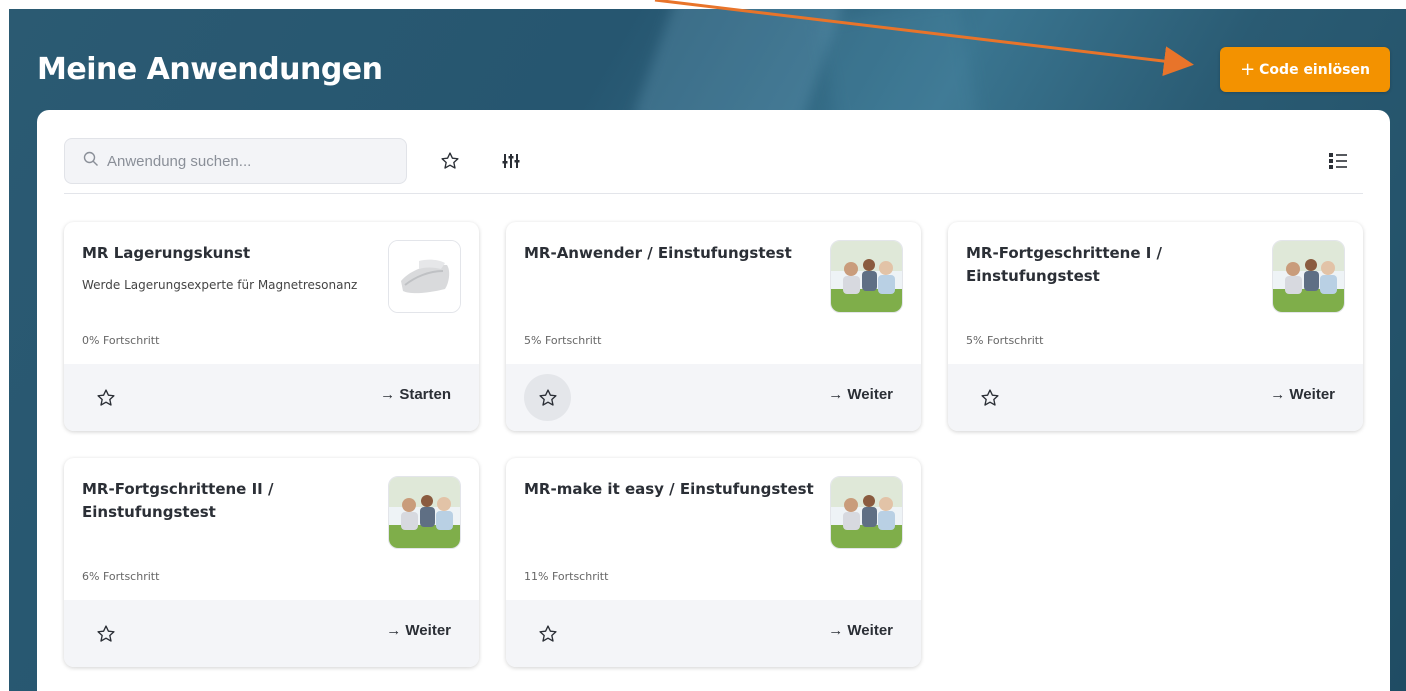 Image resolution: width=1406 pixels, height=691 pixels. Describe the element at coordinates (178, 500) in the screenshot. I see `card-title: MR-Fortgschrittene II / Einstufungstest` at that location.